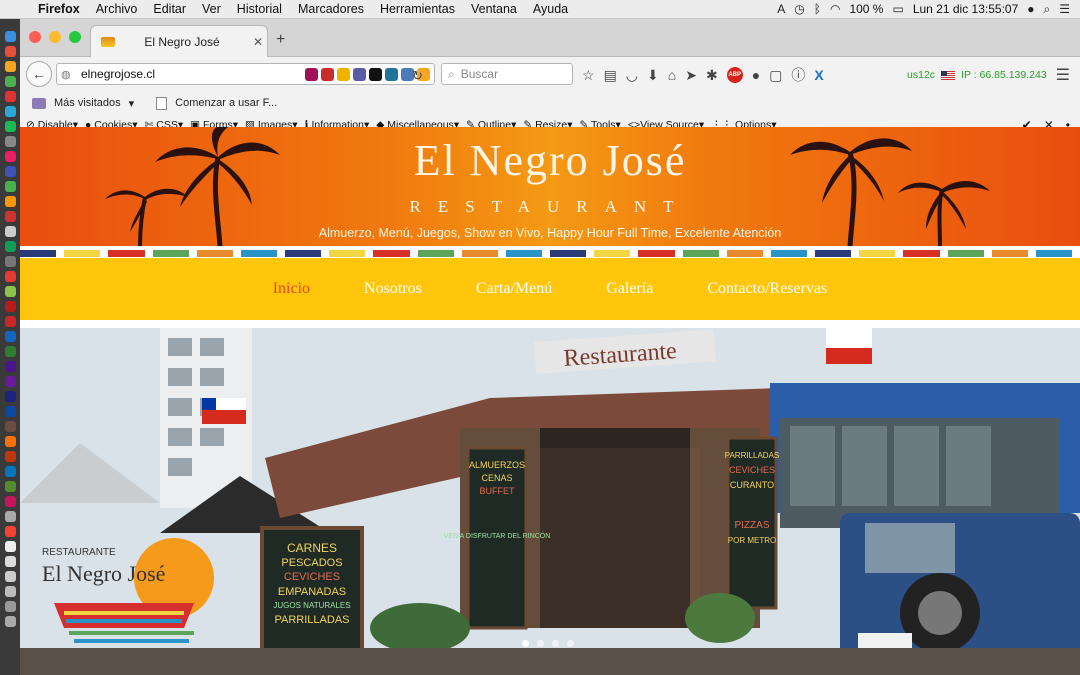  What do you see at coordinates (10, 36) in the screenshot?
I see `finder-icon` at bounding box center [10, 36].